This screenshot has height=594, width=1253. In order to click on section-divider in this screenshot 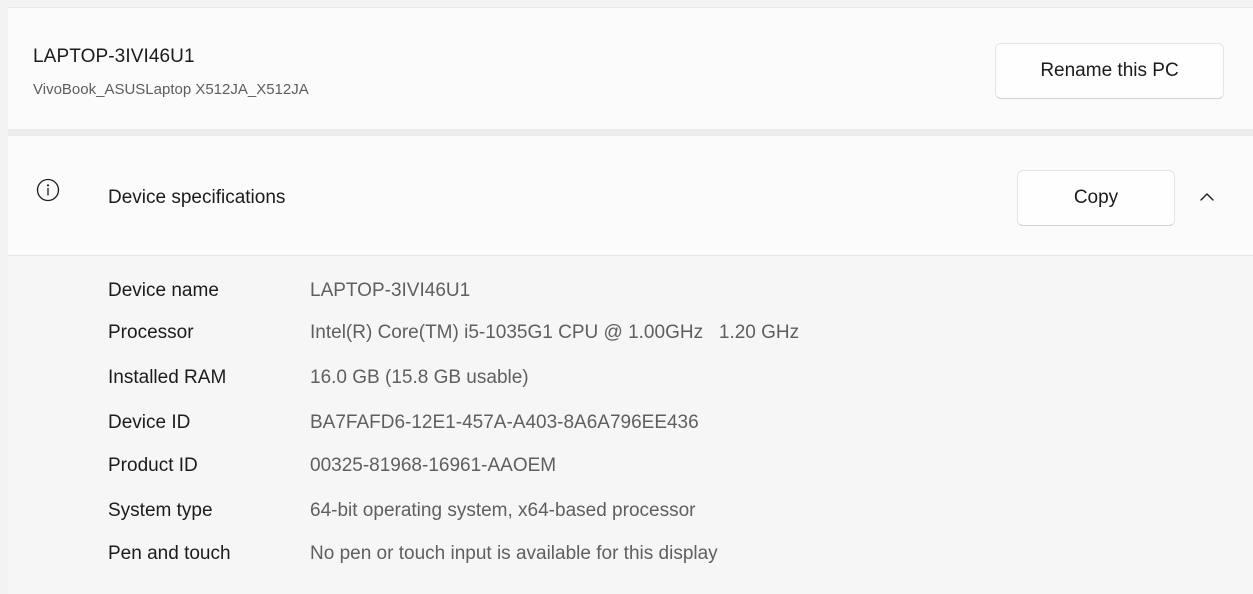, I will do `click(630, 132)`.